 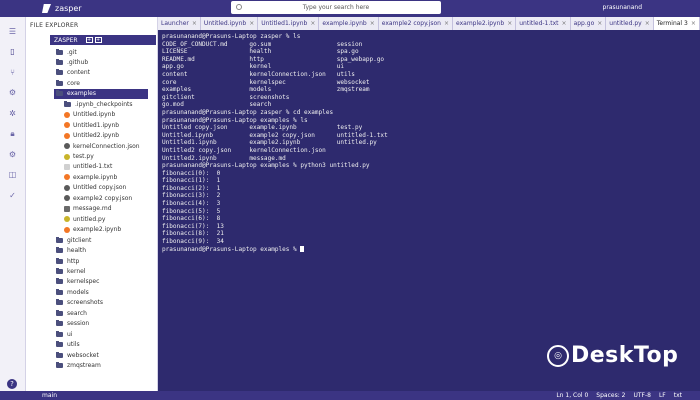 What do you see at coordinates (76, 251) in the screenshot?
I see `tree-item-label: health` at bounding box center [76, 251].